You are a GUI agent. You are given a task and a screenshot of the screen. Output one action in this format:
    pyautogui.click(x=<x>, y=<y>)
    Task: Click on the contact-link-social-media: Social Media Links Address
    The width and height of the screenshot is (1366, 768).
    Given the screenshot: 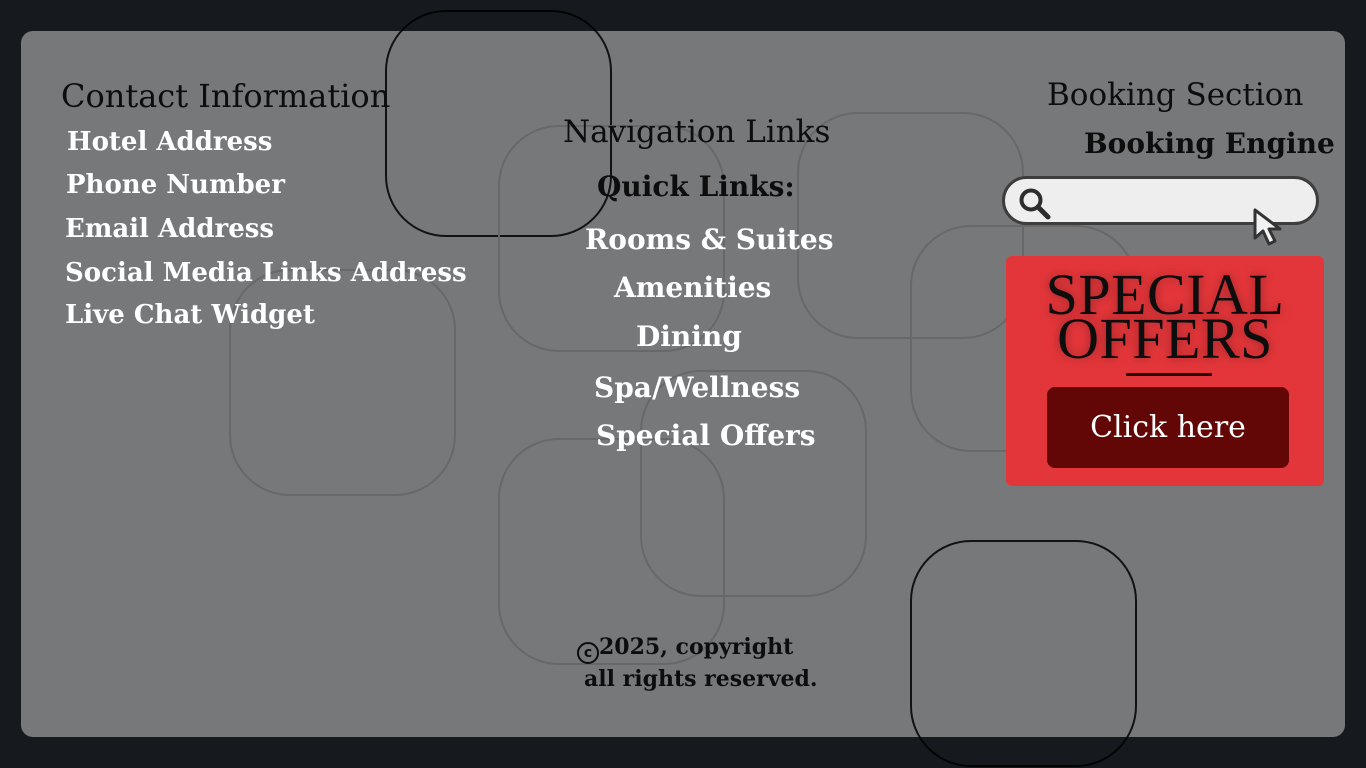 What is the action you would take?
    pyautogui.click(x=266, y=273)
    